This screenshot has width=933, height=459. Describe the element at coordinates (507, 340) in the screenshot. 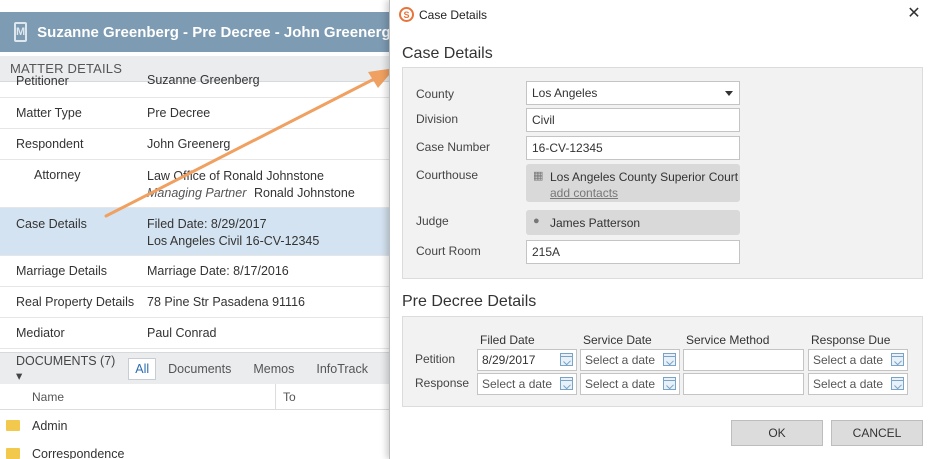

I see `column-filed-date: Filed Date` at that location.